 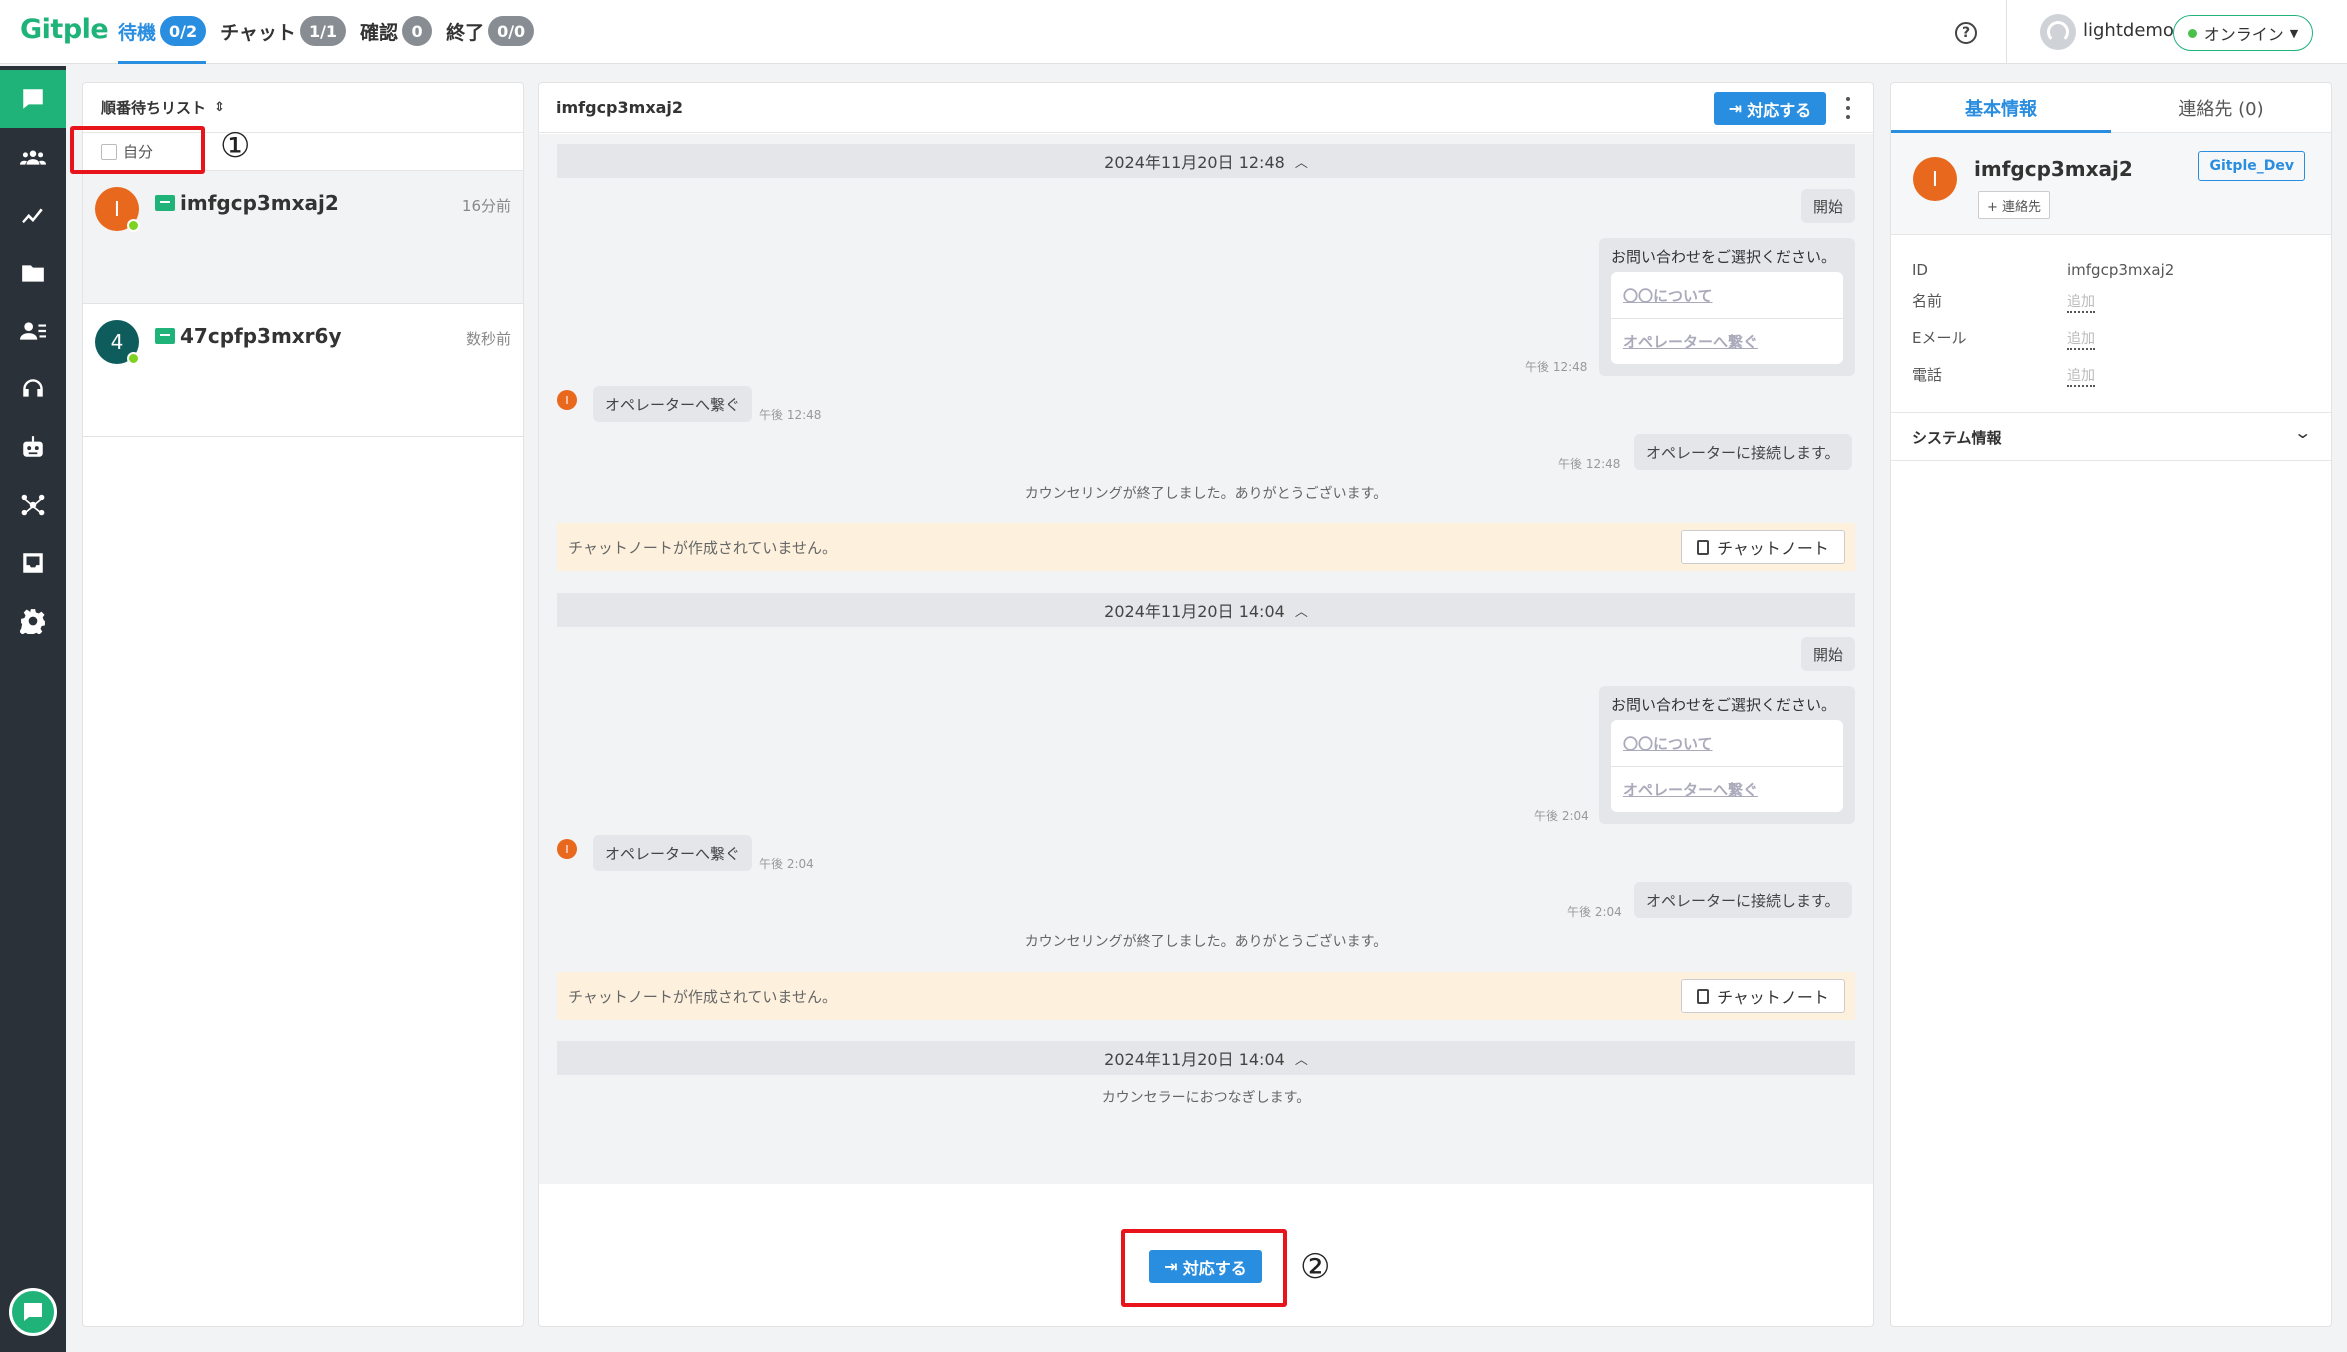 I want to click on queue-item-time: 数秒前, so click(x=488, y=339).